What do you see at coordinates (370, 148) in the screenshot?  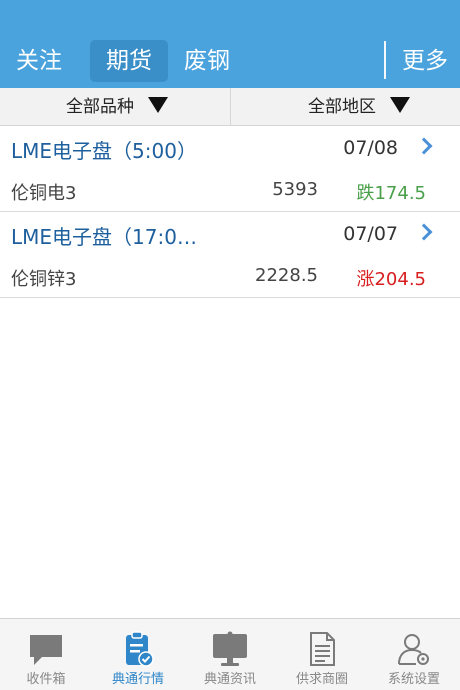 I see `market-date: 07/08` at bounding box center [370, 148].